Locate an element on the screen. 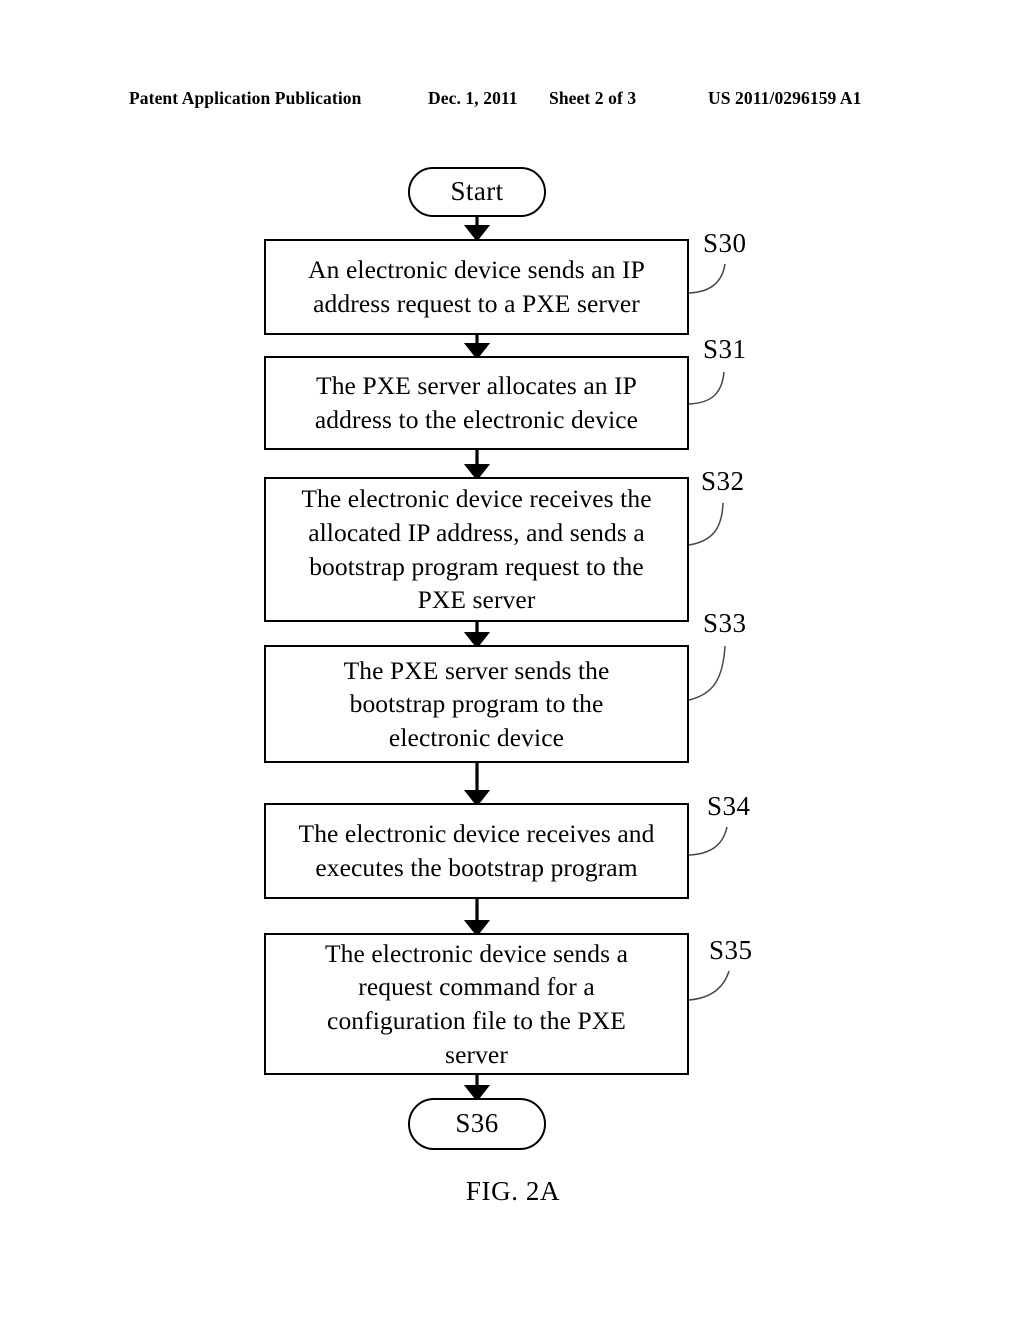  step-ref-s30: S30 is located at coordinates (725, 243).